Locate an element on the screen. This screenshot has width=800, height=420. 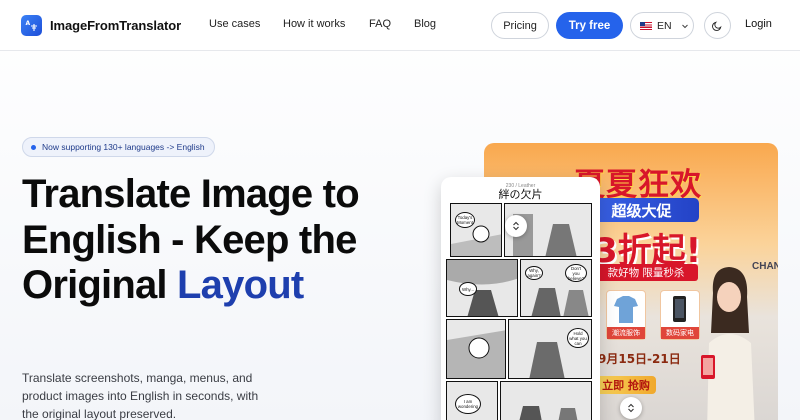
shop-banner: 超级大促 is located at coordinates (641, 210).